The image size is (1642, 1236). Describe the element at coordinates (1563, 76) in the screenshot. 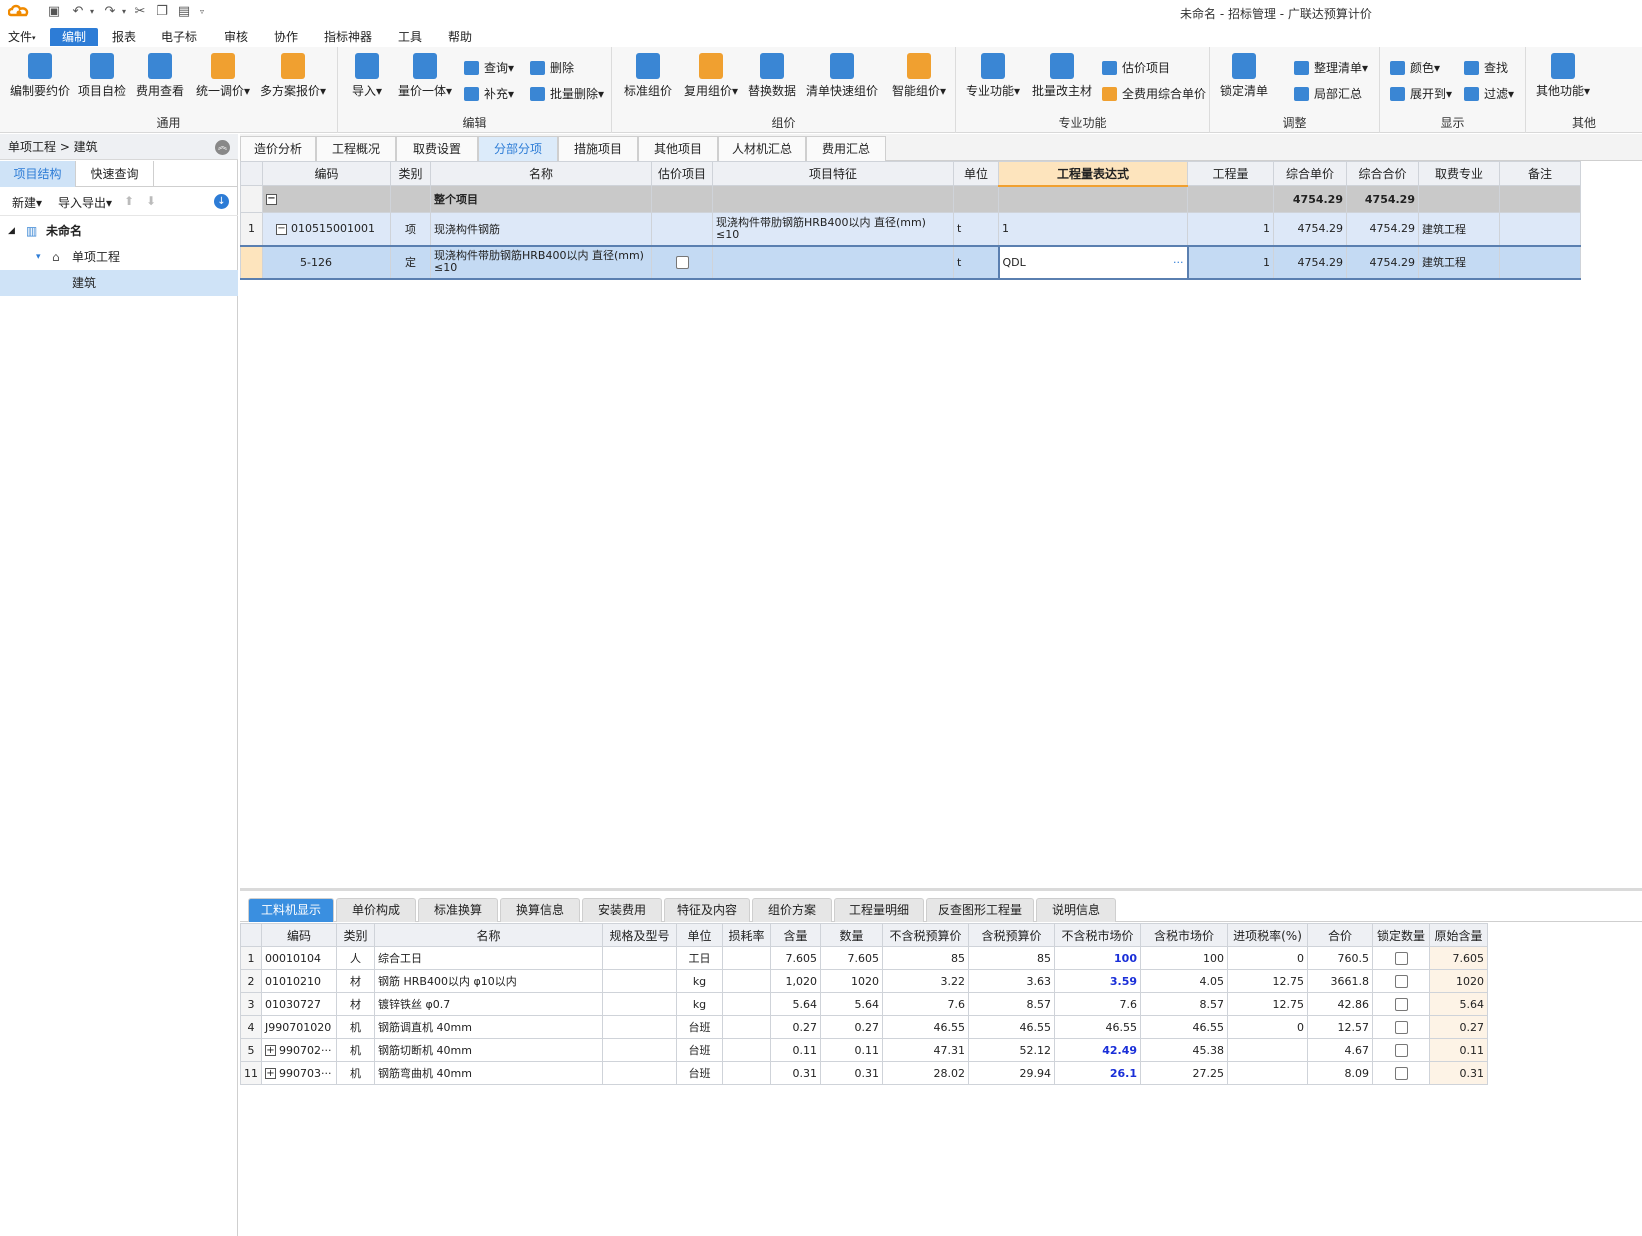

I see `other-functions-button: 其他功能▾` at that location.